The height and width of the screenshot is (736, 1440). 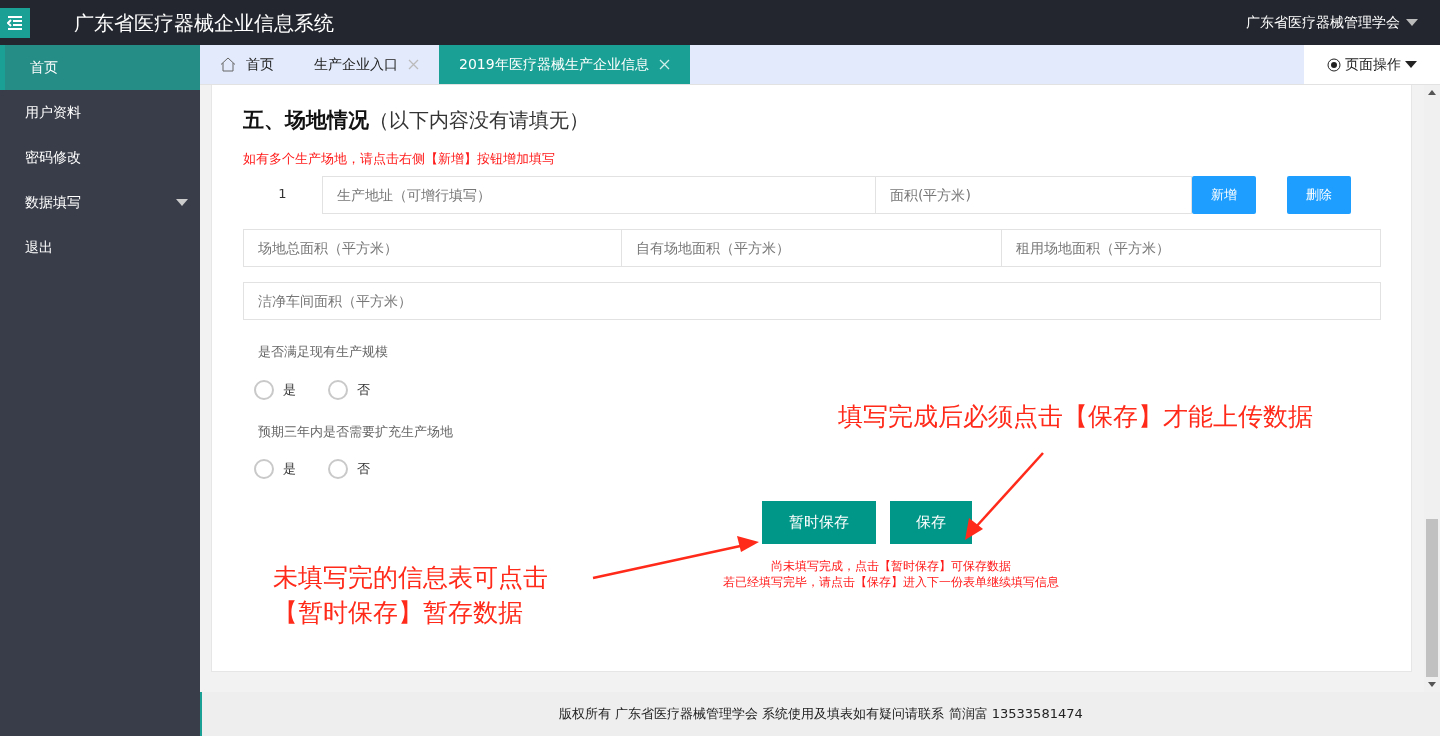 What do you see at coordinates (100, 112) in the screenshot?
I see `sidebar-item: 用户资料` at bounding box center [100, 112].